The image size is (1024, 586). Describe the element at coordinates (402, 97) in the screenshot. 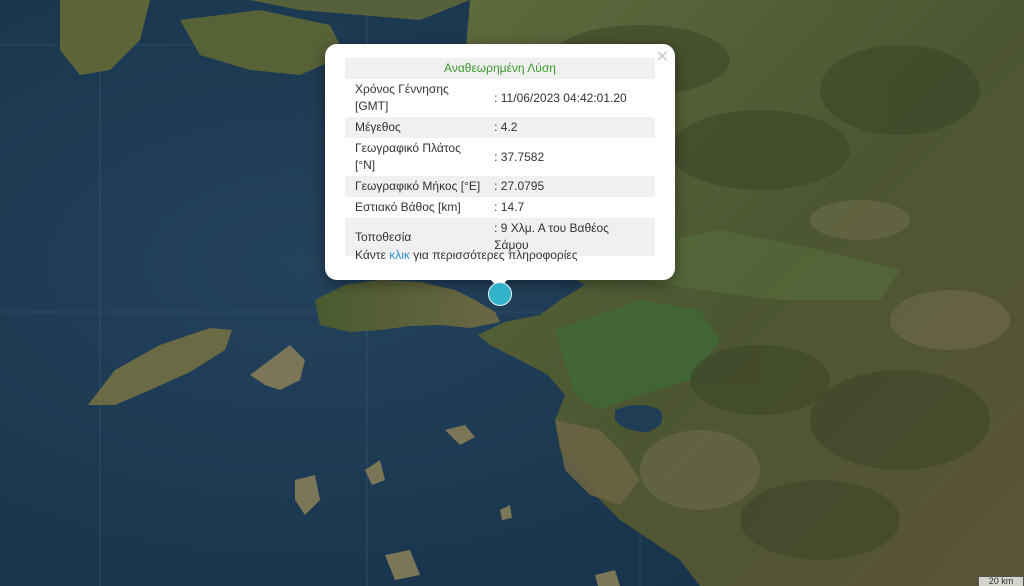

I see `origin-time-label: Χρόνος Γέννησης [GMT]` at that location.